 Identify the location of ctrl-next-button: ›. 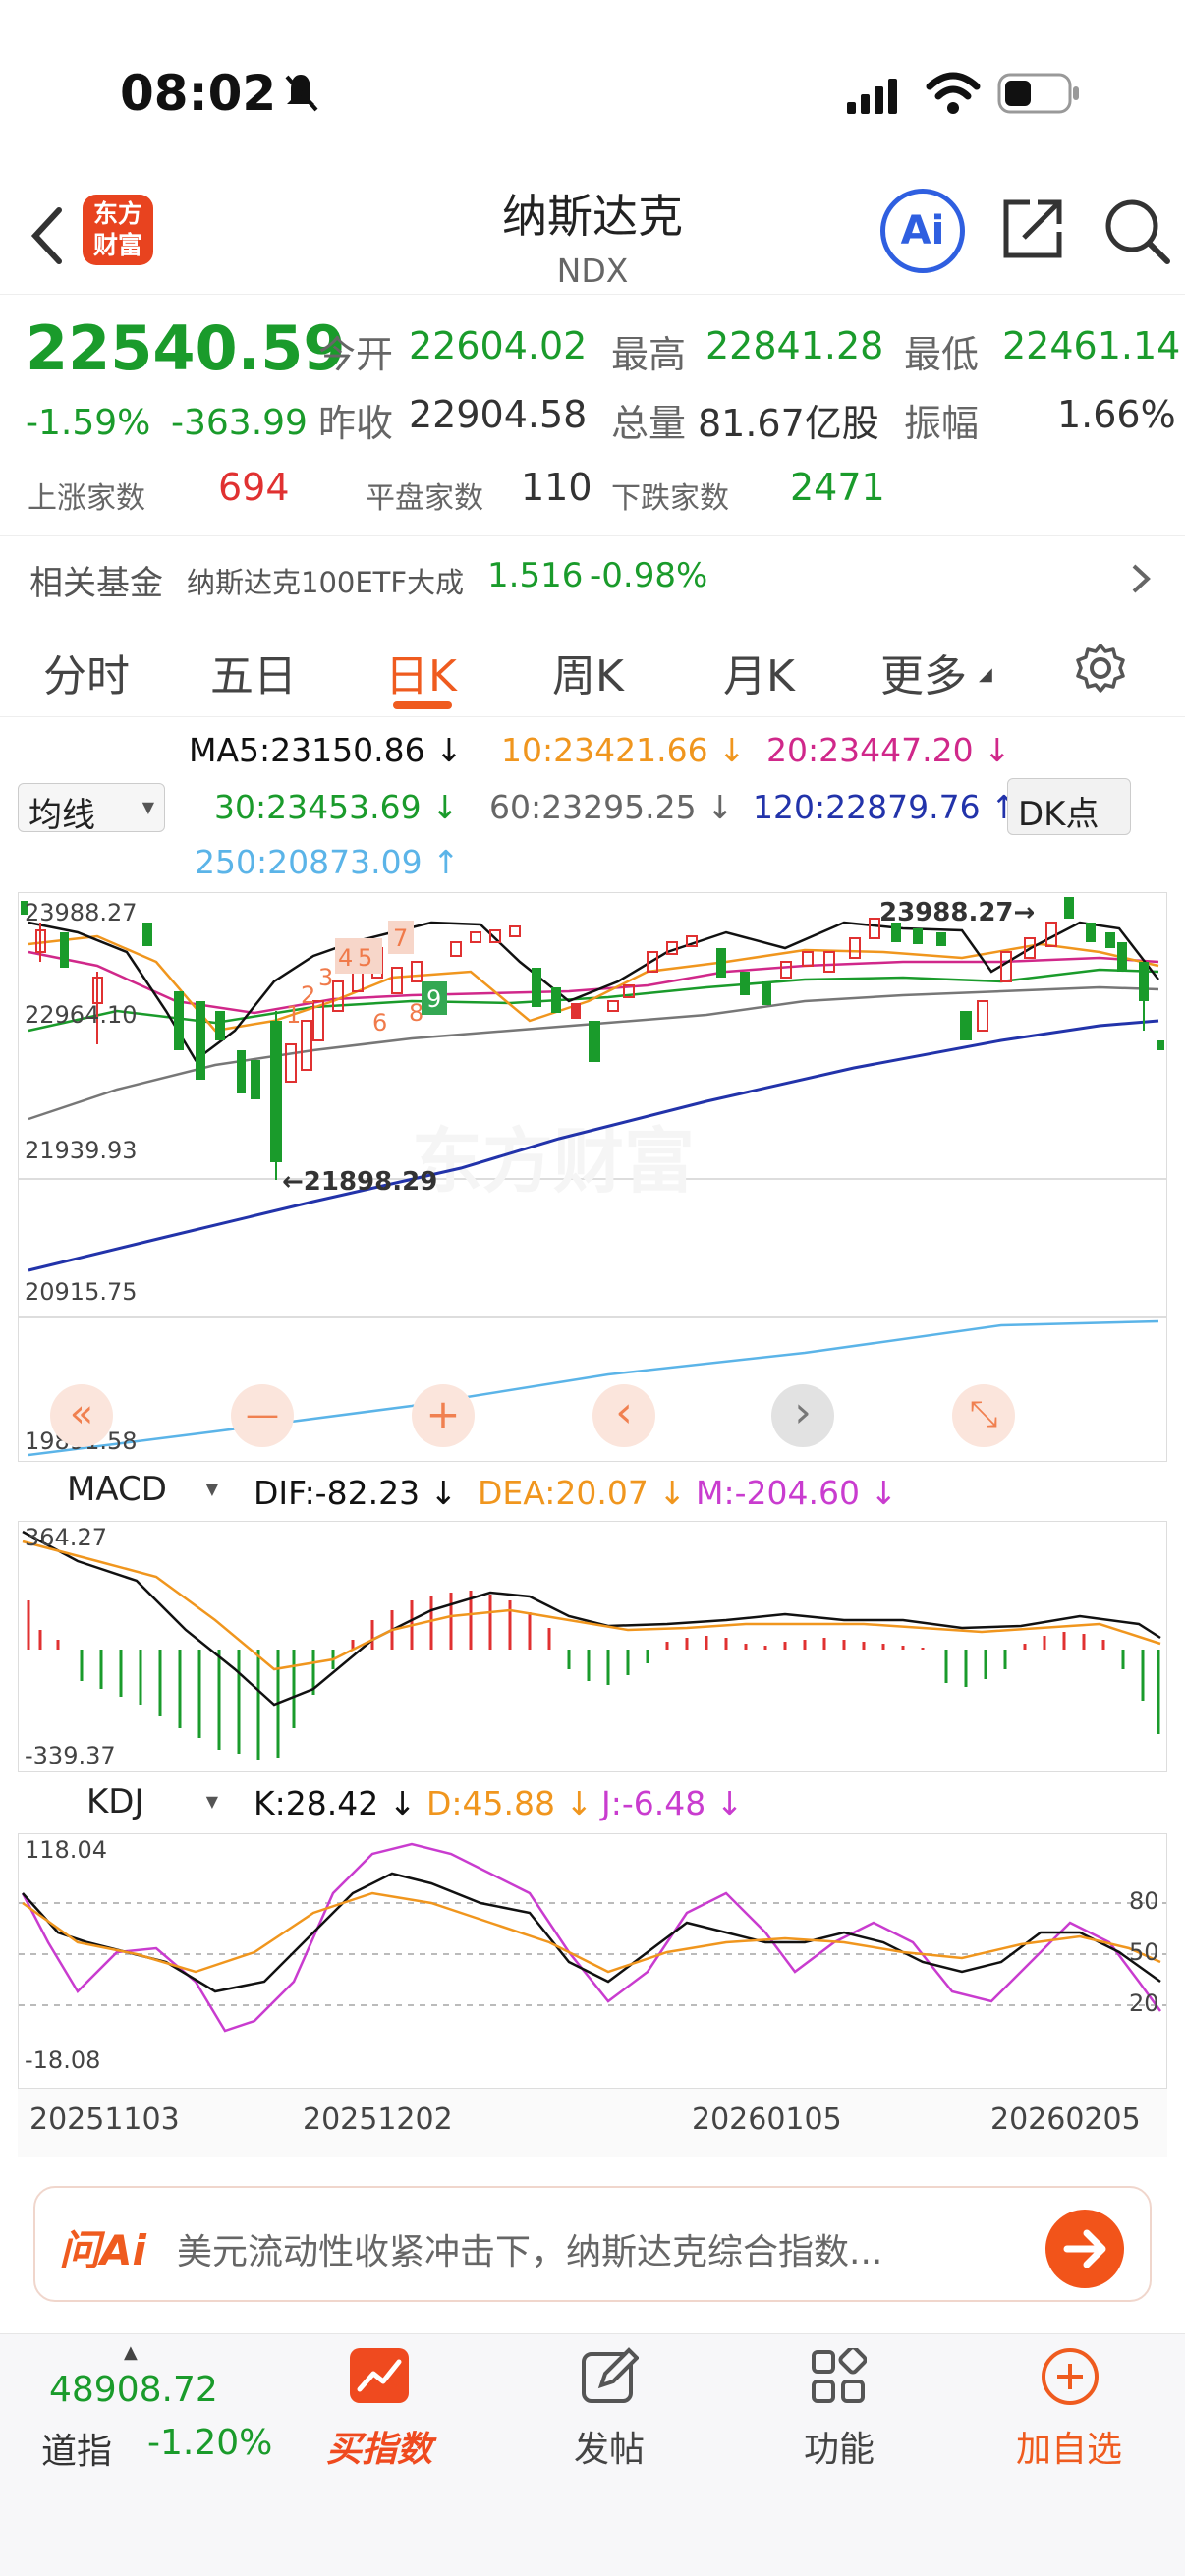
(803, 1415).